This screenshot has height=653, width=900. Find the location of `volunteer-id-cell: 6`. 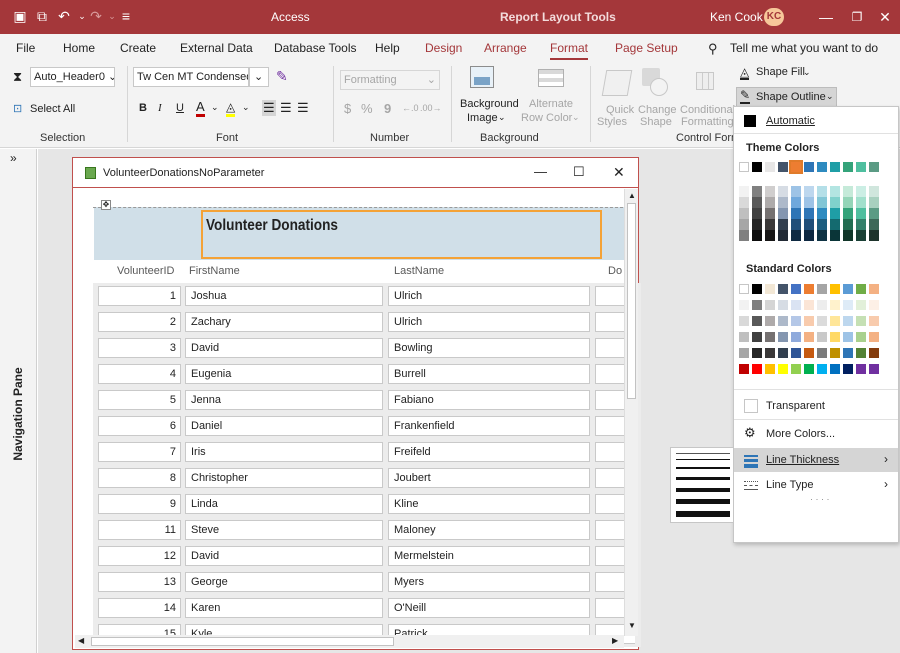

volunteer-id-cell: 6 is located at coordinates (139, 426).